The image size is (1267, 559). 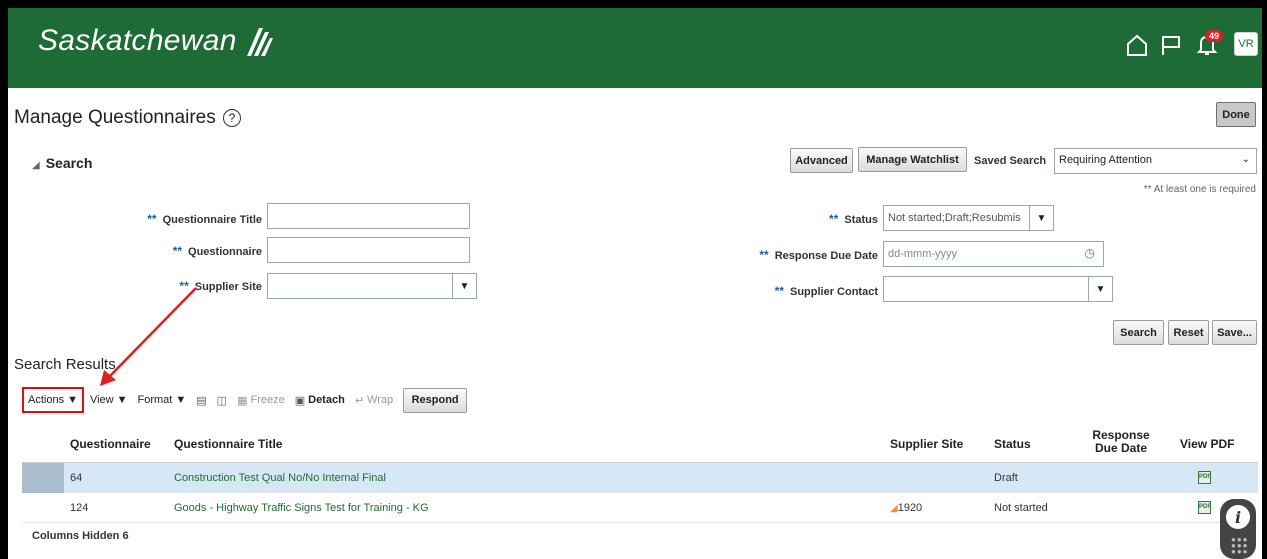 I want to click on wrap-icon: ↵, so click(x=359, y=400).